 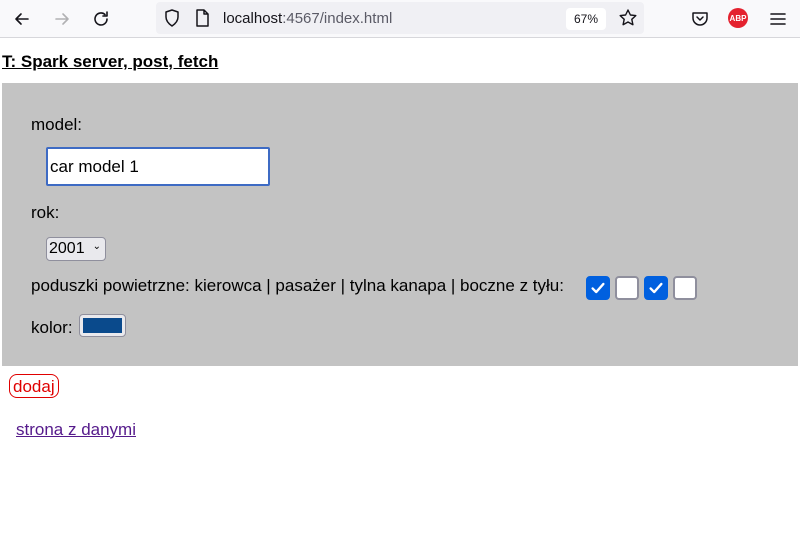 I want to click on pocket-icon, so click(x=700, y=19).